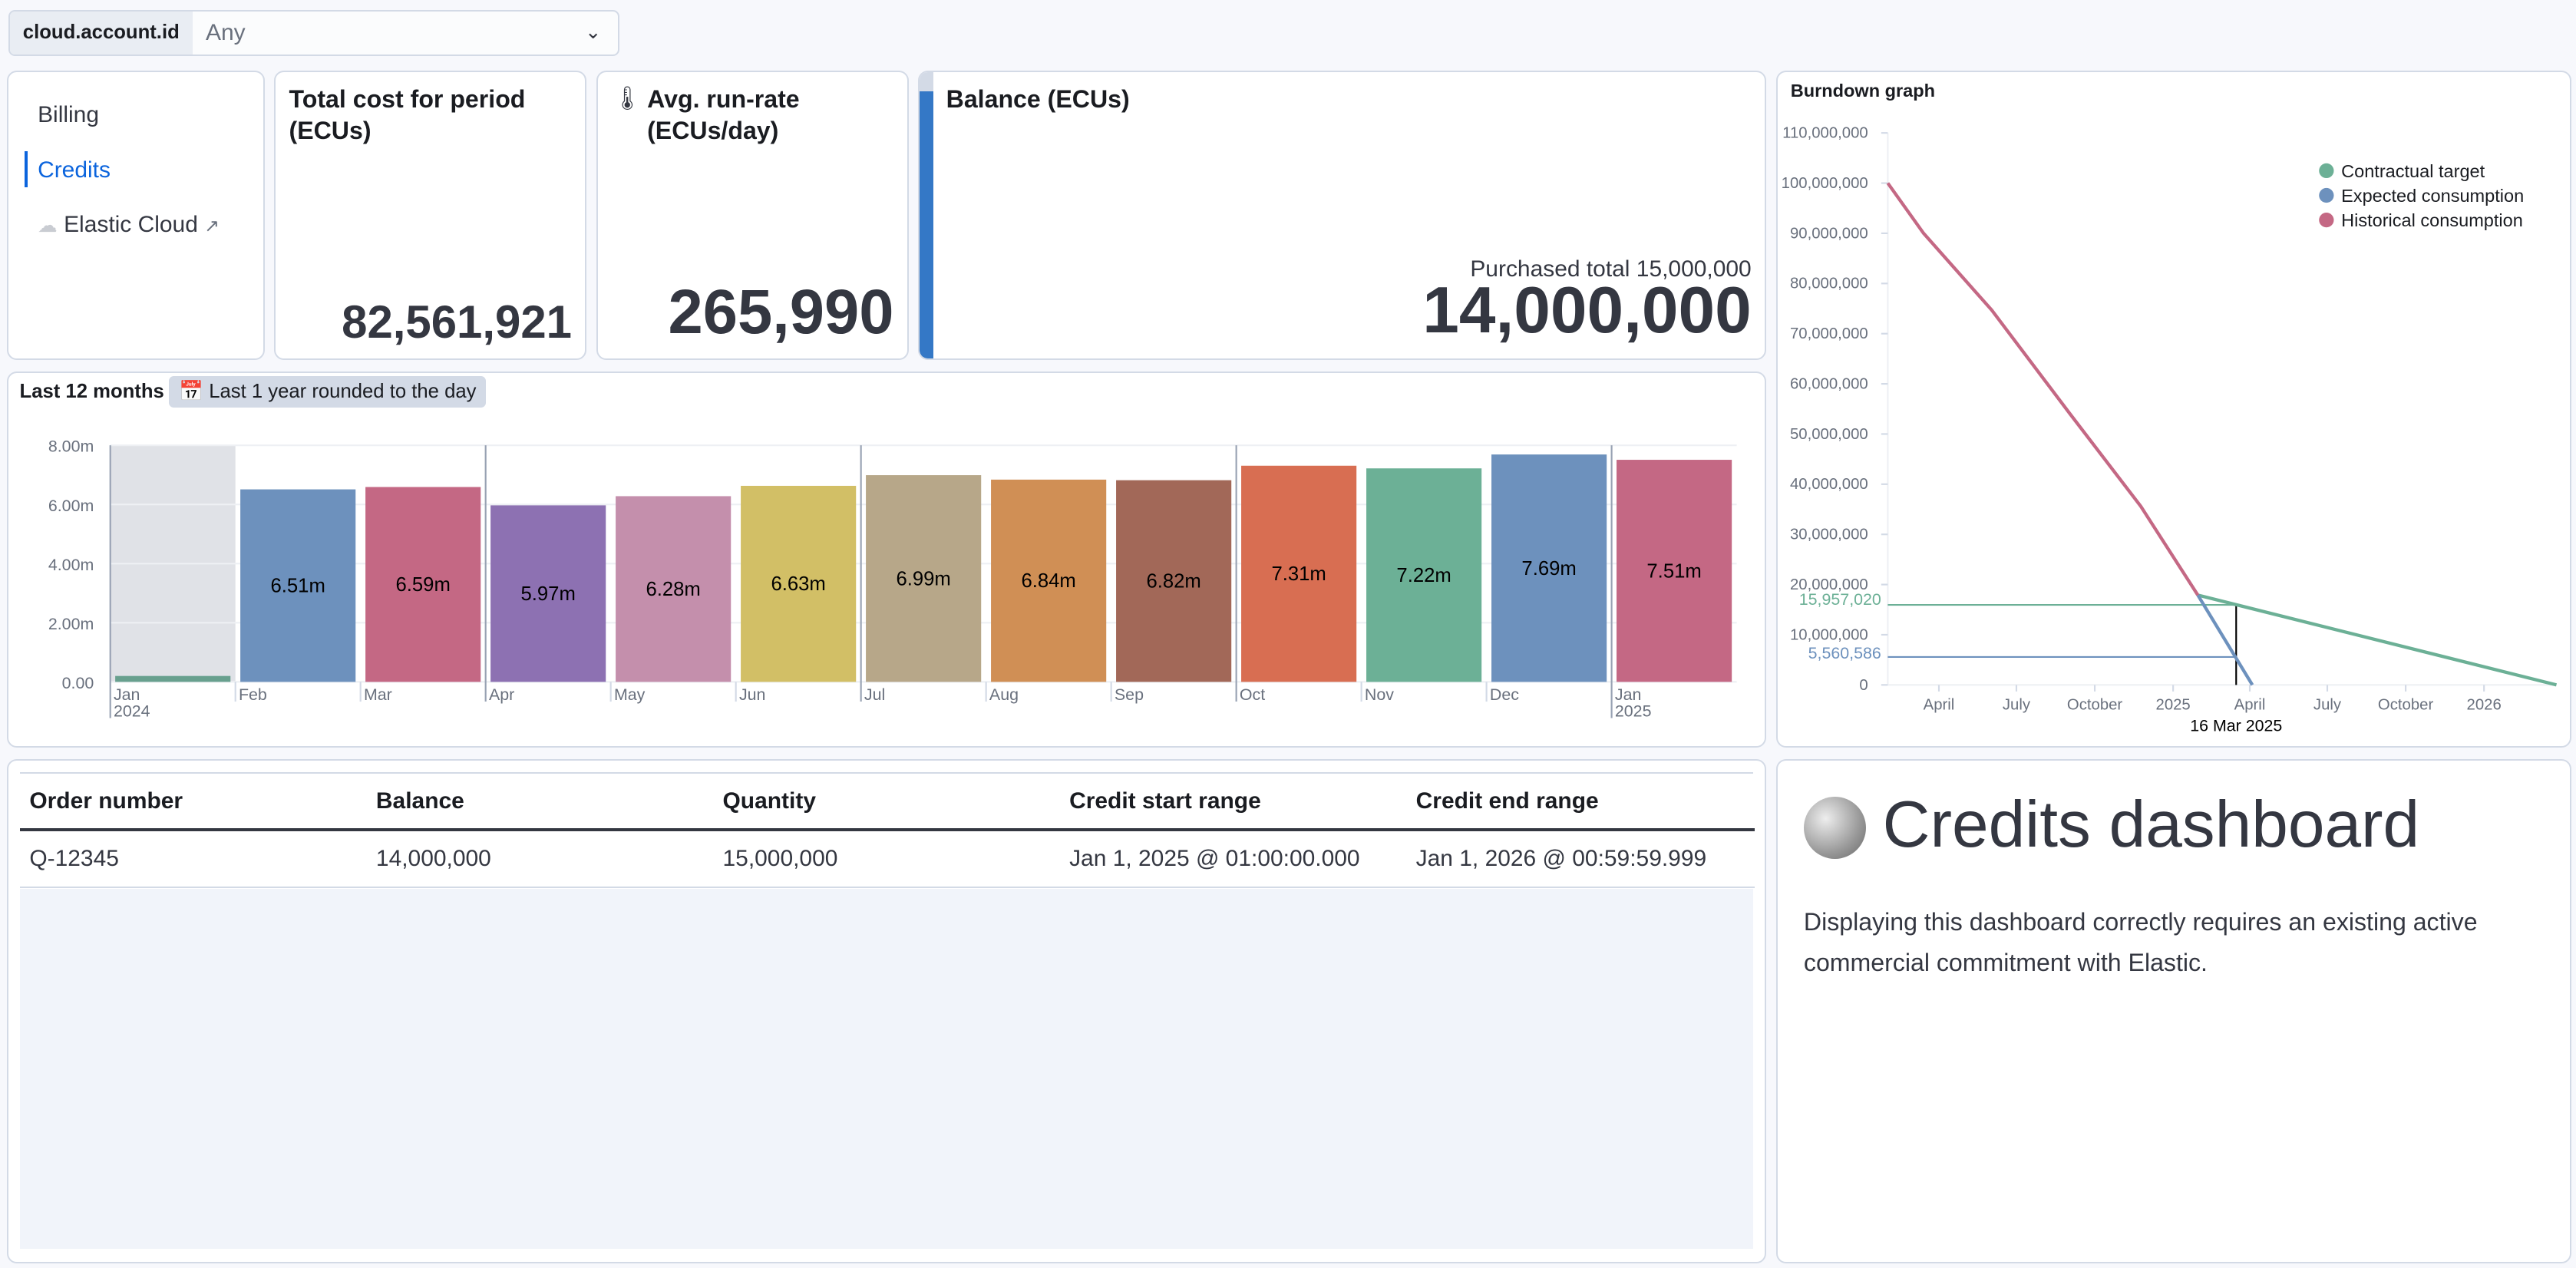 The image size is (2576, 1268). I want to click on legend-label: Expected consumption, so click(2432, 196).